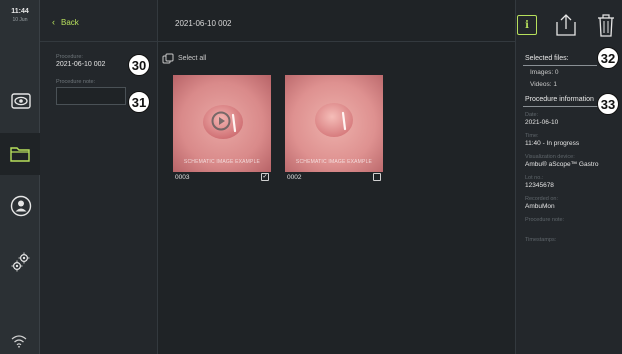 The width and height of the screenshot is (622, 354). Describe the element at coordinates (277, 21) in the screenshot. I see `top-bar: ‹ Back 2021-06-10 002` at that location.